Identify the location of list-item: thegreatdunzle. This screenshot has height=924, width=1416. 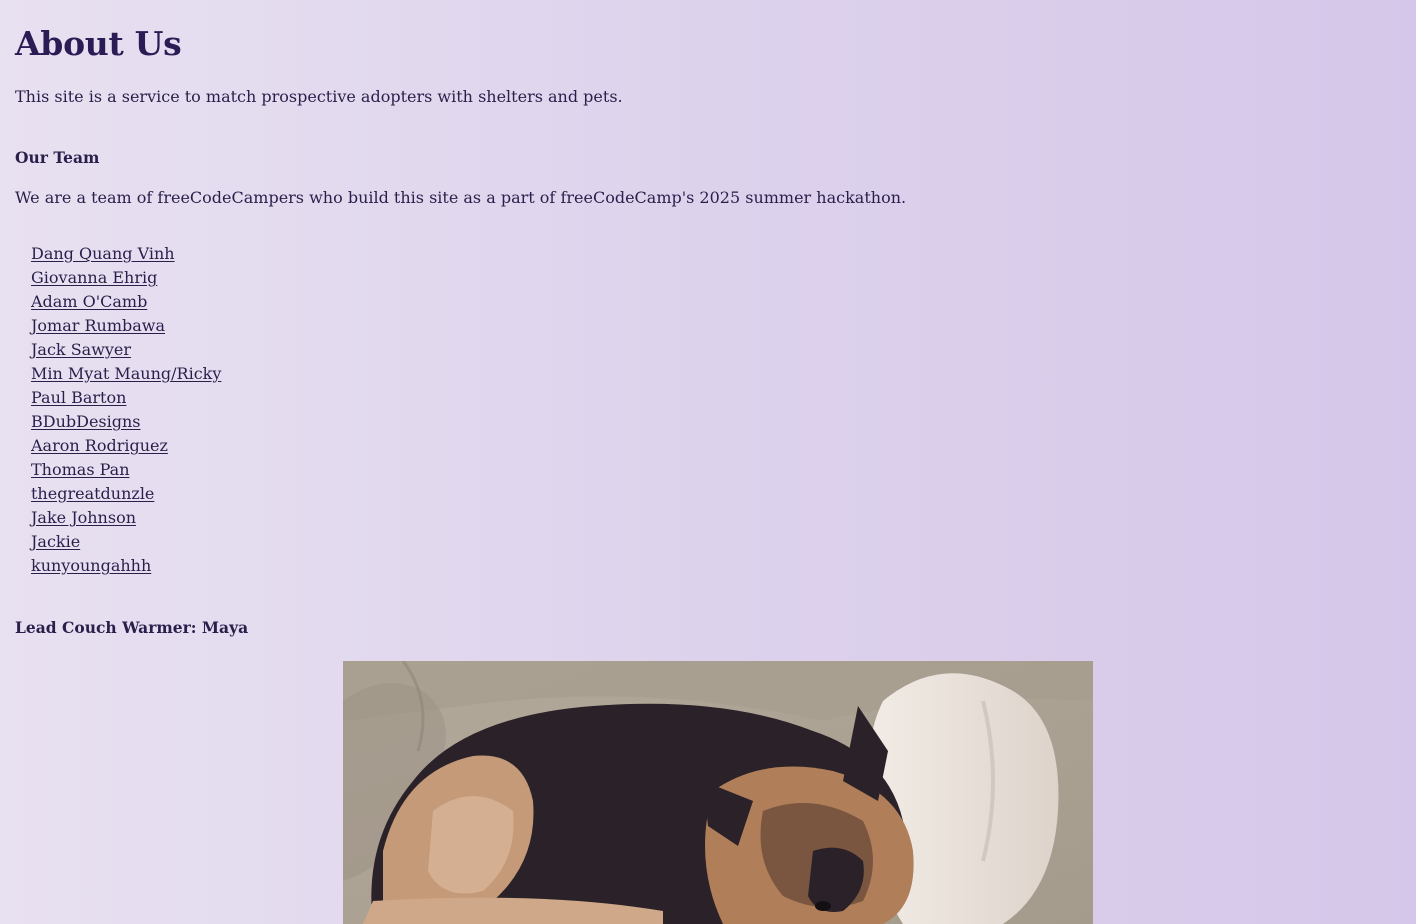
(126, 494).